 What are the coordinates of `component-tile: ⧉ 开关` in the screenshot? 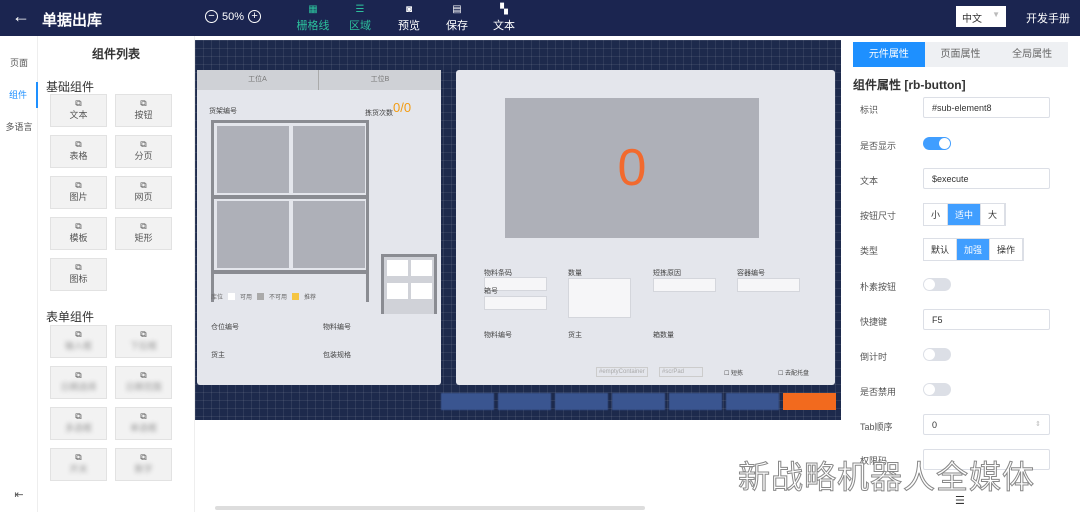 It's located at (78, 464).